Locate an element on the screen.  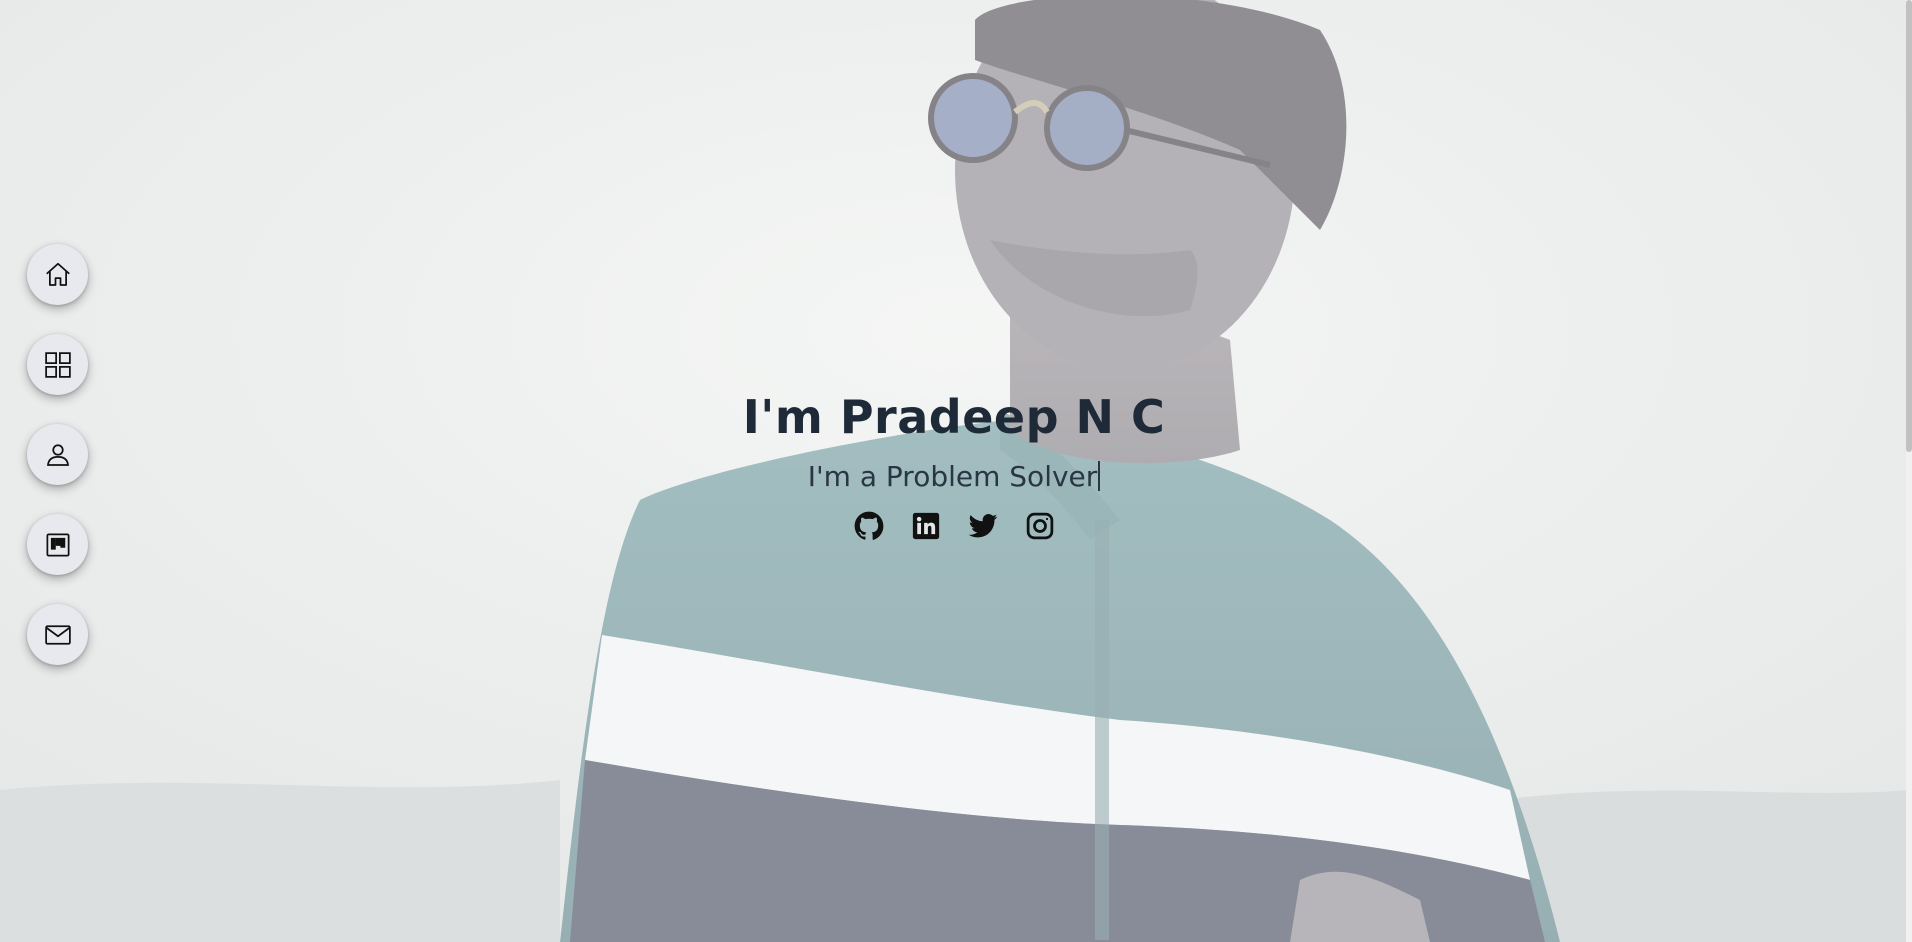
github-link is located at coordinates (869, 526).